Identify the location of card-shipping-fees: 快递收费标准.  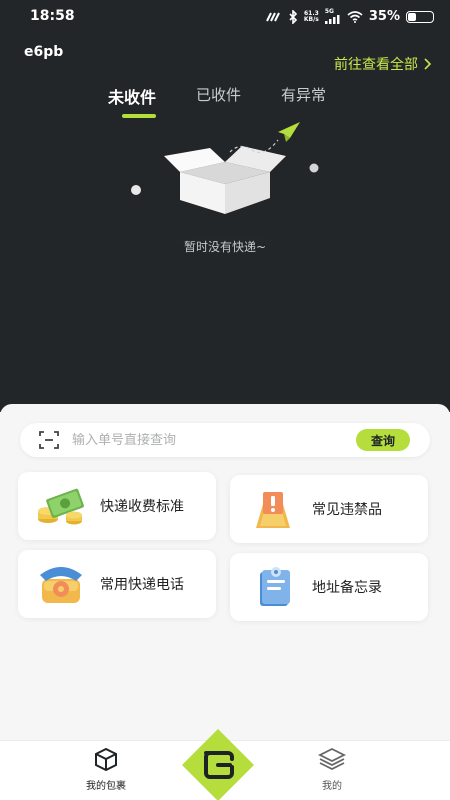
(117, 506).